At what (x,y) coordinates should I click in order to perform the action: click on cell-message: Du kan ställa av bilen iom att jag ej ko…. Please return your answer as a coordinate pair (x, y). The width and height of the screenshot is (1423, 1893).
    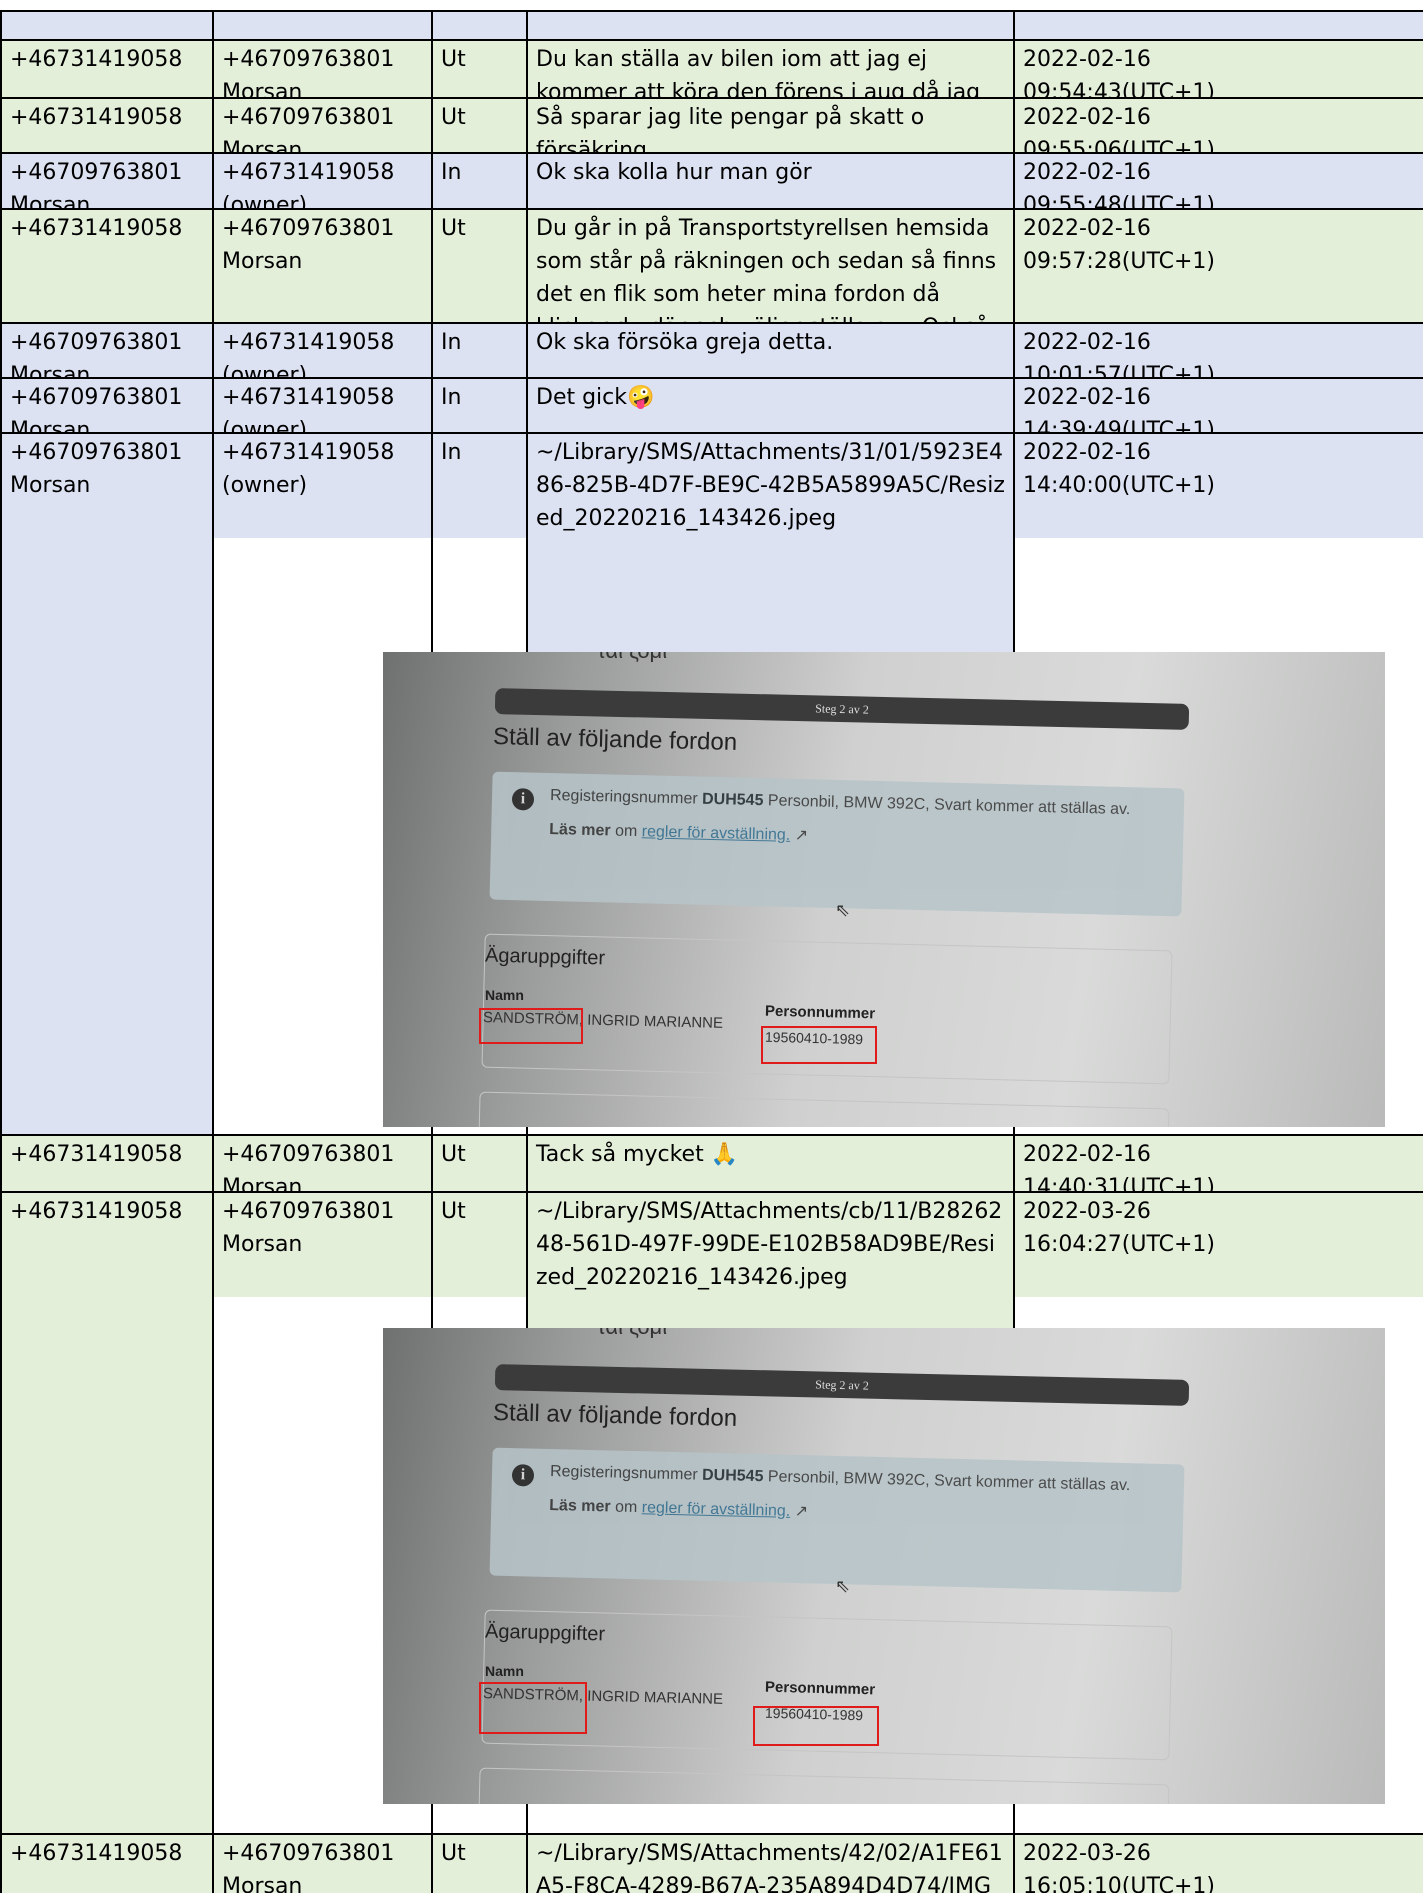
    Looking at the image, I should click on (769, 68).